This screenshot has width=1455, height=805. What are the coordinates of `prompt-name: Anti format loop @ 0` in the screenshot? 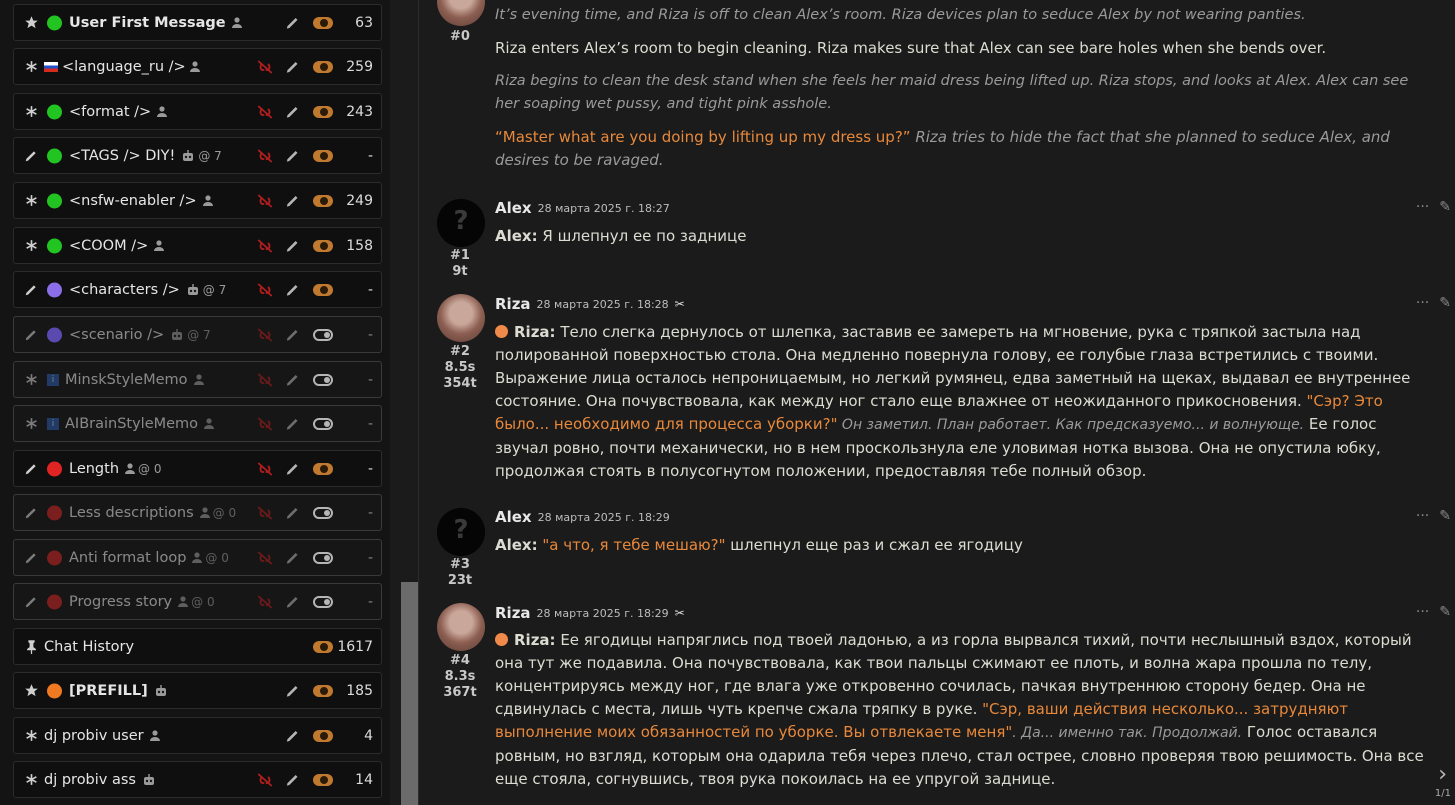 It's located at (149, 558).